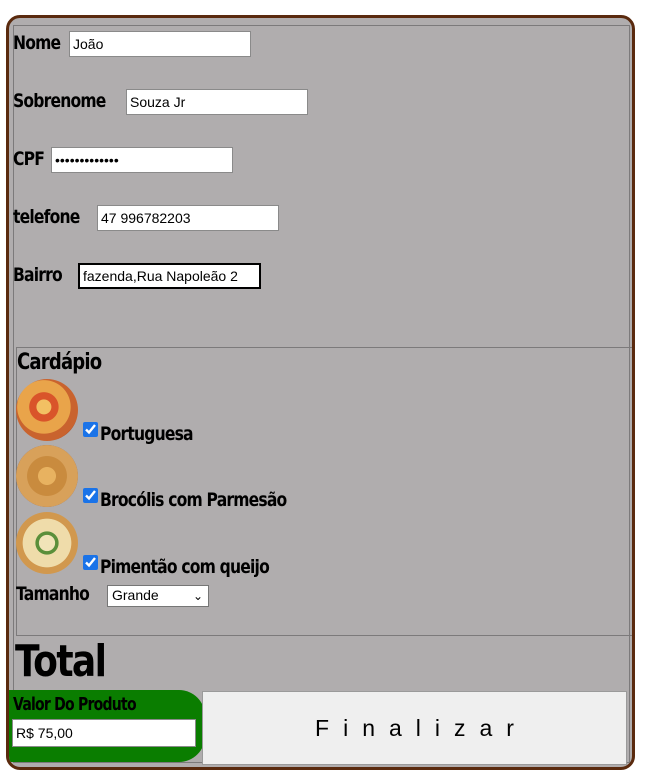  What do you see at coordinates (104, 733) in the screenshot?
I see `valor-produto-field: R$ 75,00` at bounding box center [104, 733].